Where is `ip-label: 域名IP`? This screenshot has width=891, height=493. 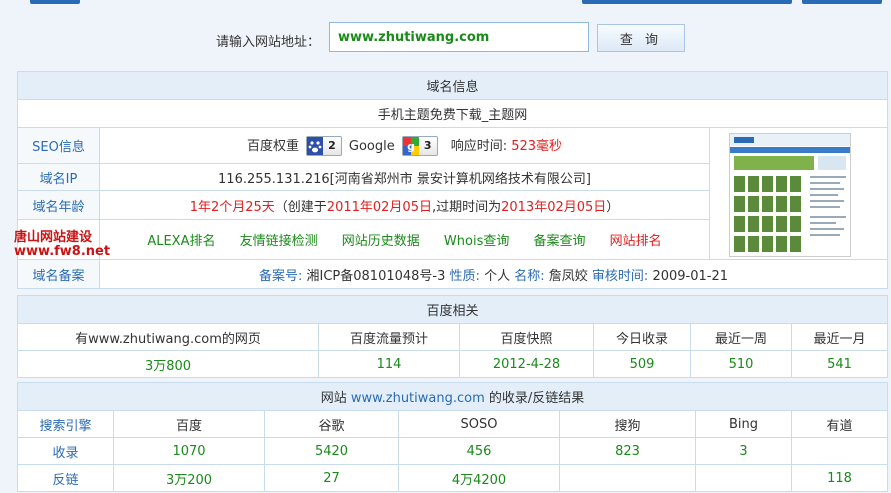
ip-label: 域名IP is located at coordinates (58, 177).